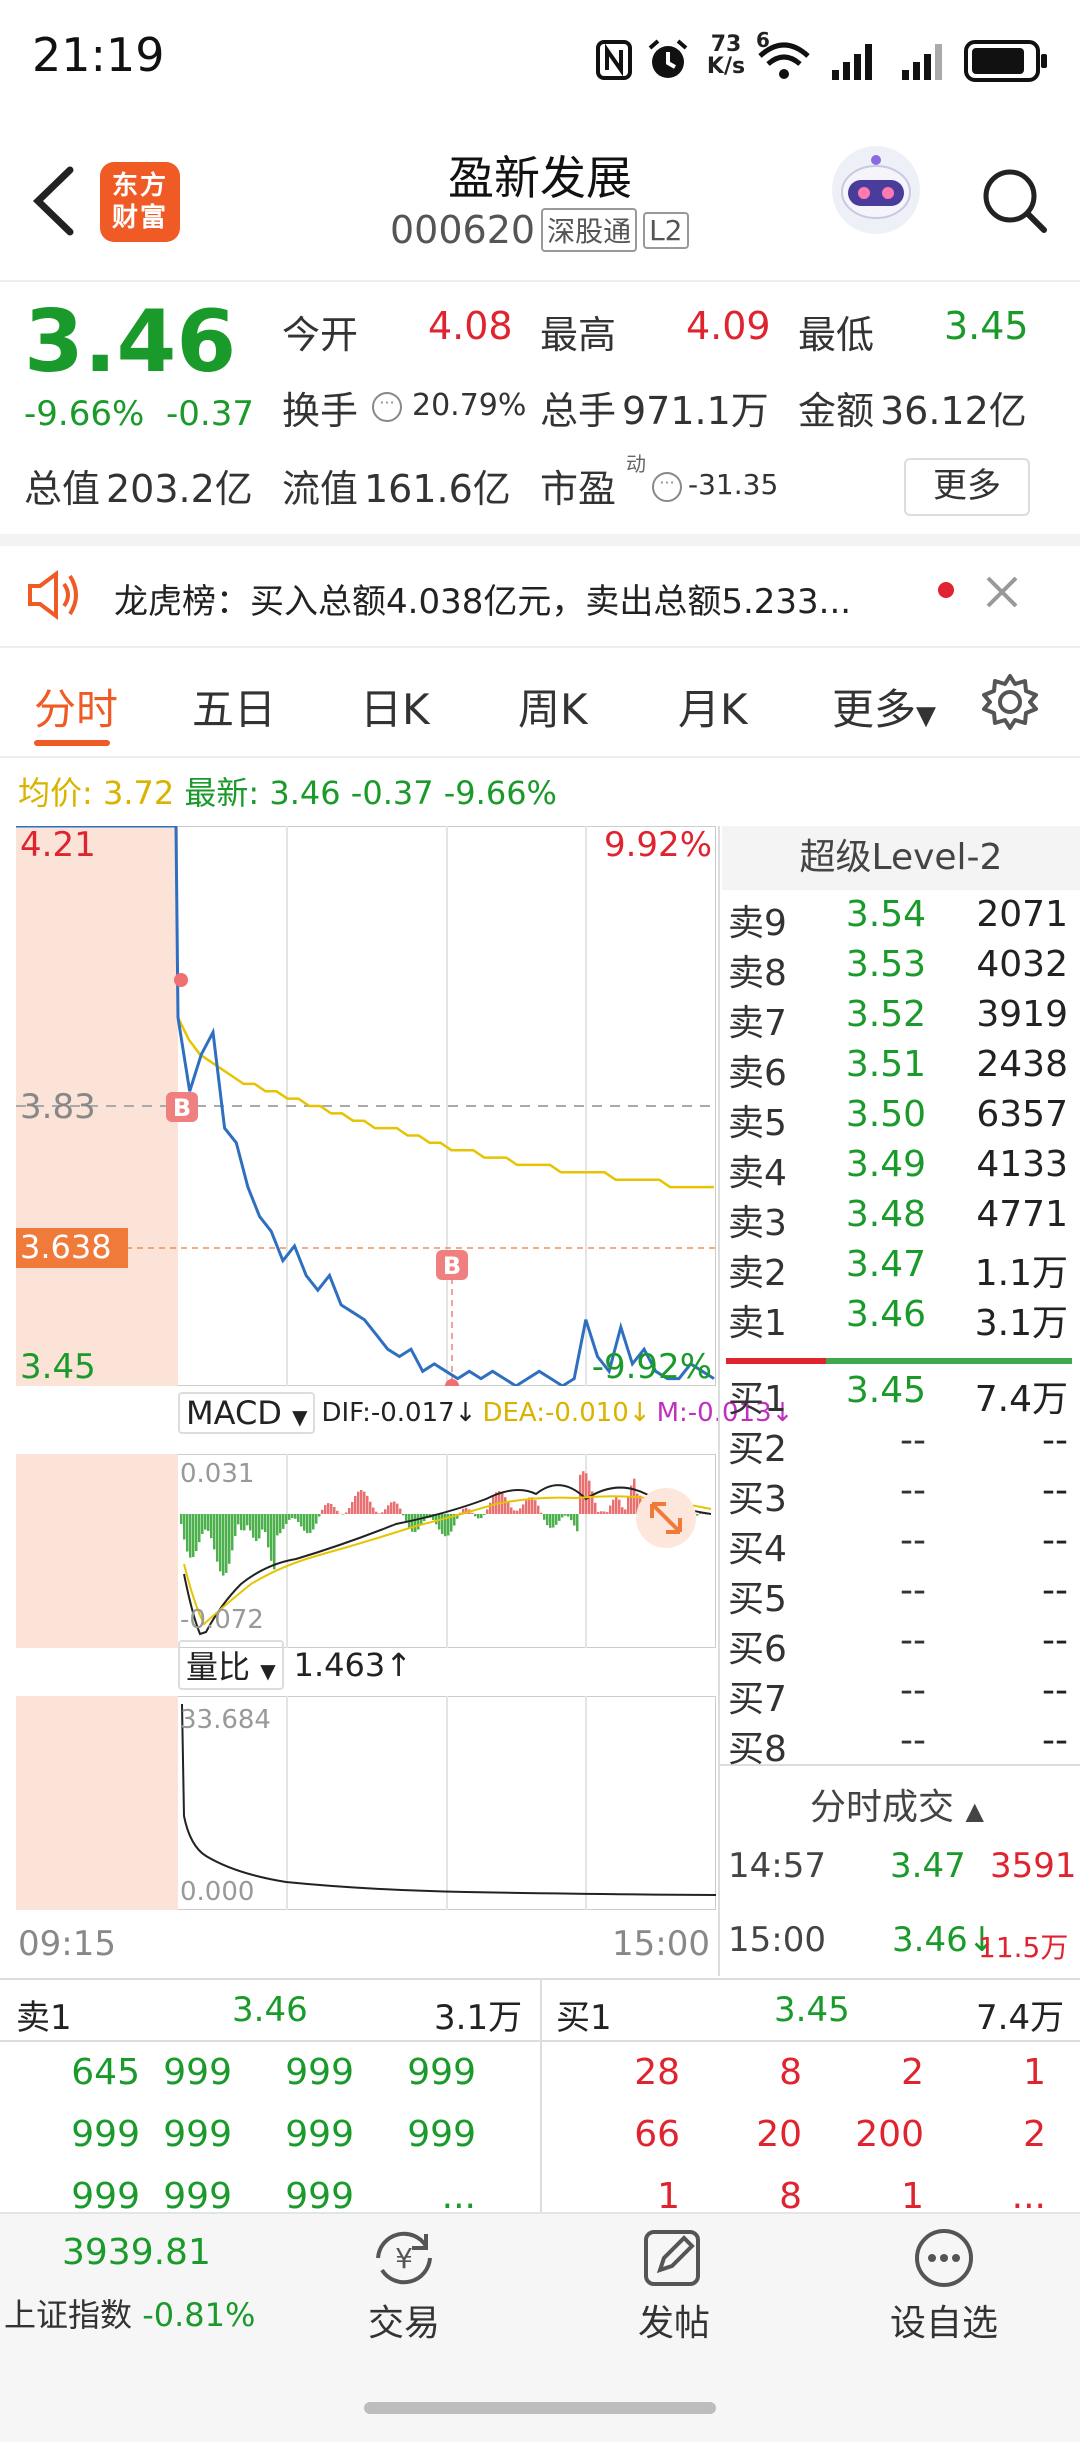  What do you see at coordinates (366, 1551) in the screenshot?
I see `macd-chart: 0.031 -0.072` at bounding box center [366, 1551].